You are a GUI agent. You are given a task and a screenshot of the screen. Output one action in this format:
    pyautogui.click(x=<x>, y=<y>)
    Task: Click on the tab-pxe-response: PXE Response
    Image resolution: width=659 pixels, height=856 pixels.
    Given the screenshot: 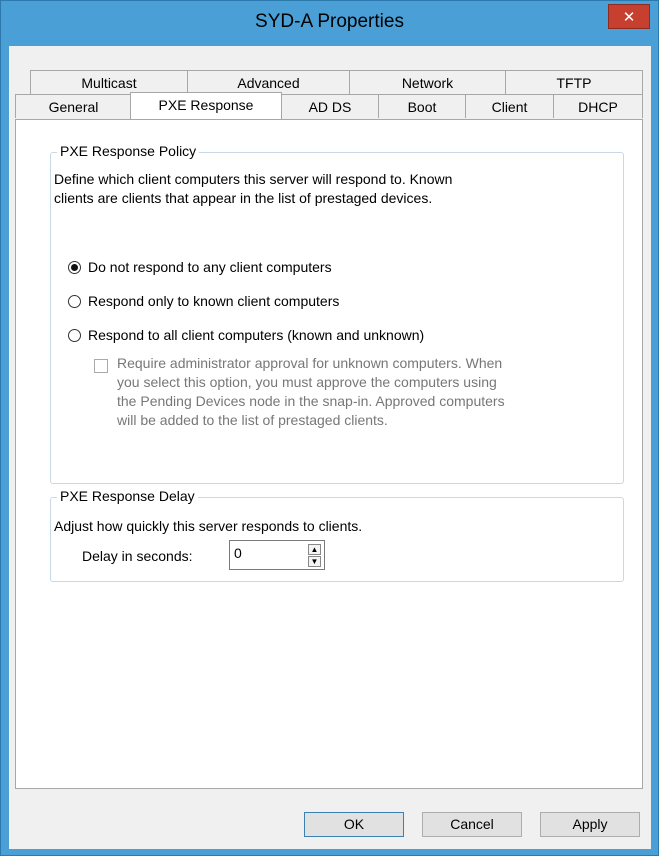 What is the action you would take?
    pyautogui.click(x=206, y=105)
    